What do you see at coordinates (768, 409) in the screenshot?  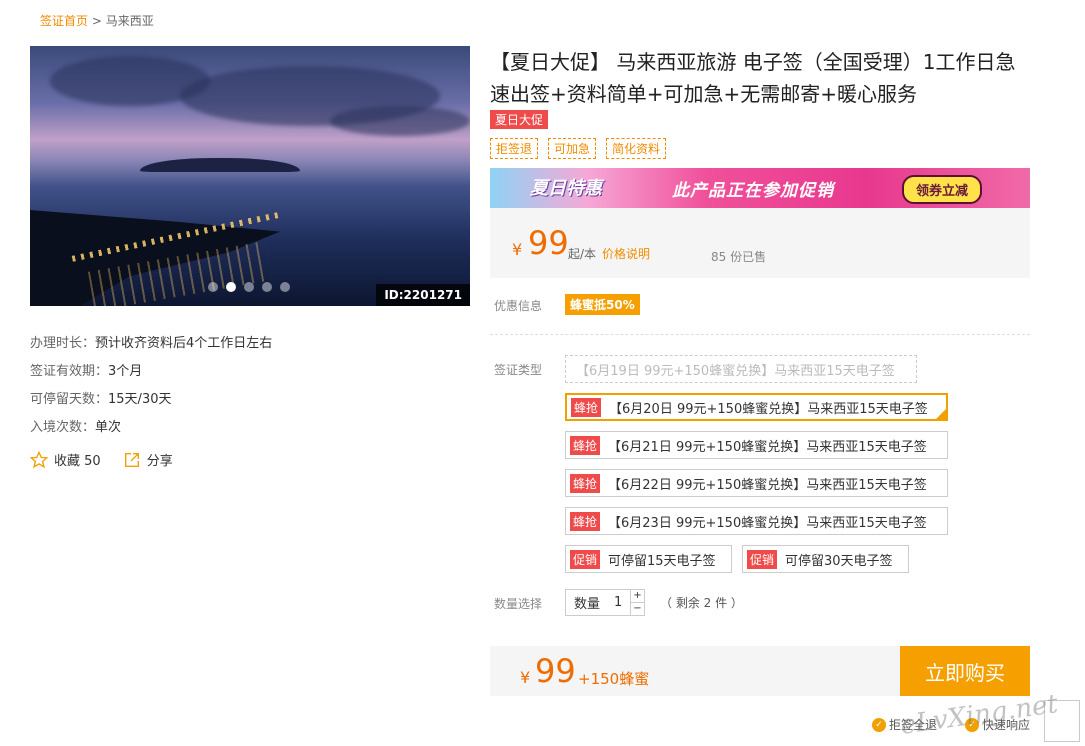 I see `visa-option-text: 【6月20日 99元+150蜂蜜兑换】马来西亚15天电子签` at bounding box center [768, 409].